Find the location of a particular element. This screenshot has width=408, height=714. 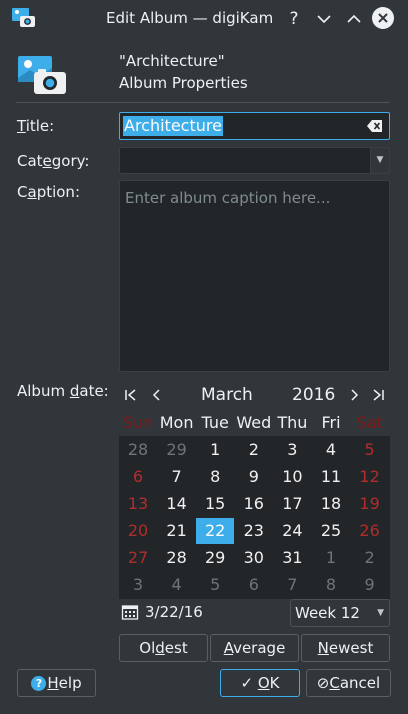

week-combobox: Week 12 ▼ is located at coordinates (340, 613).